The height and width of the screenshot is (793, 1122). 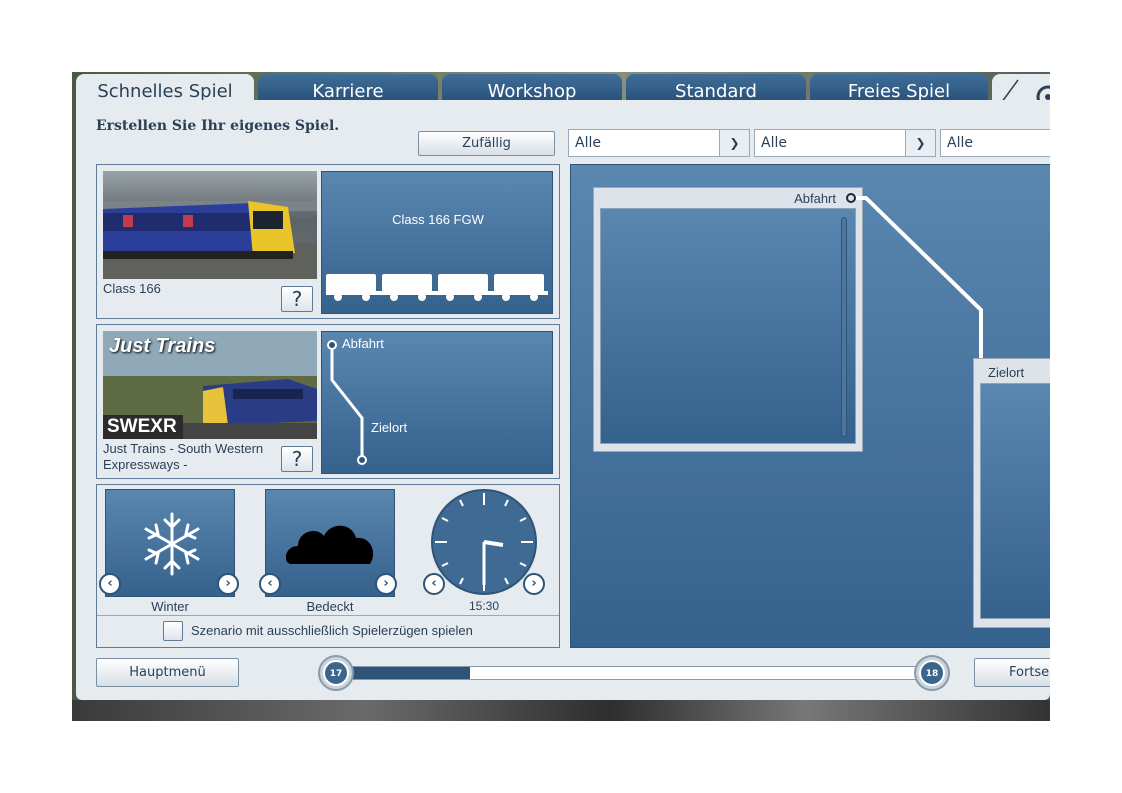 I want to click on destination-label: Zielort, so click(x=1006, y=372).